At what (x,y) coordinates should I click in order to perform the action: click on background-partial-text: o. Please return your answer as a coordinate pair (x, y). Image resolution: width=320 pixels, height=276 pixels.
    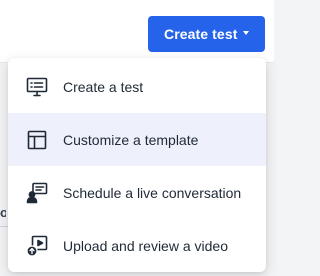
    Looking at the image, I should click on (3, 212).